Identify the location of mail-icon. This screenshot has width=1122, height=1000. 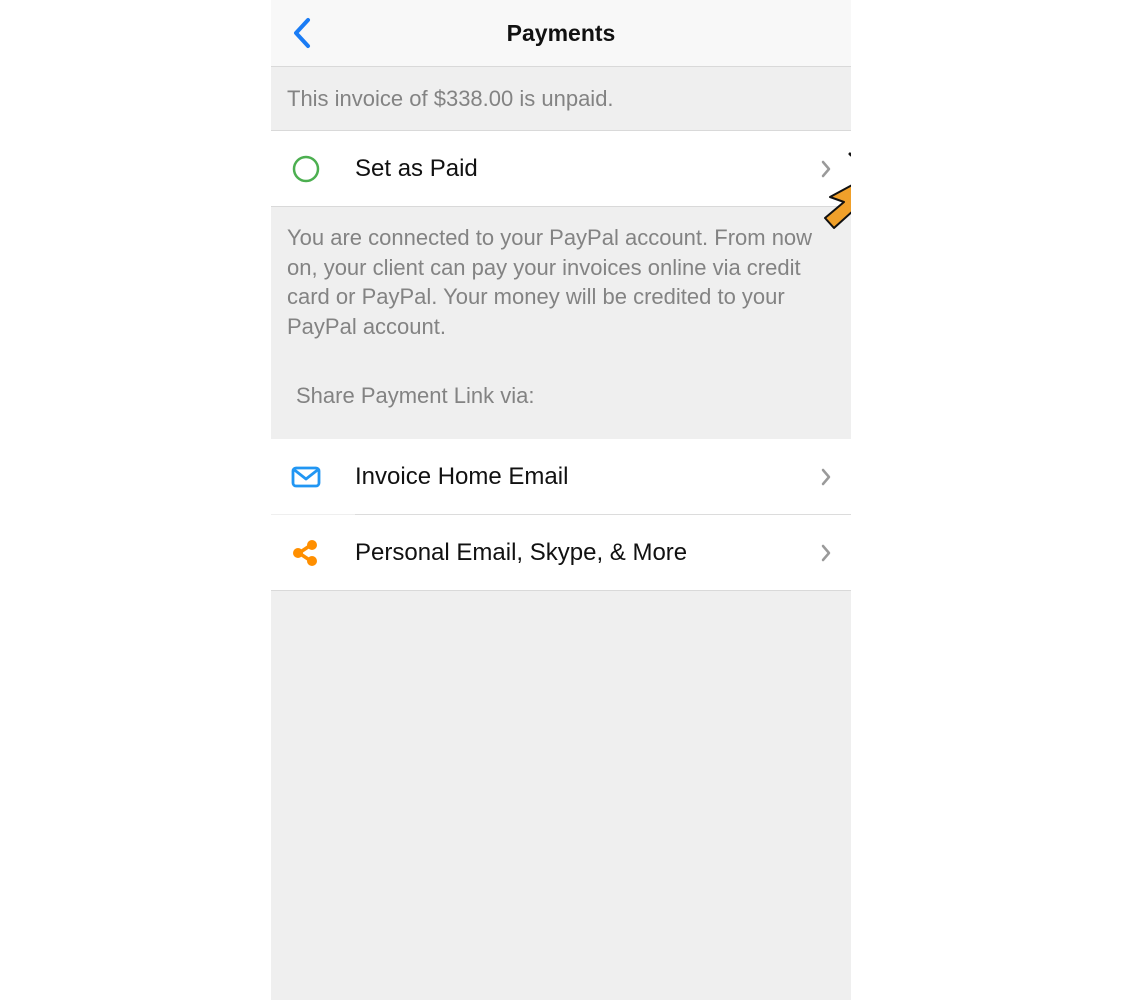
(306, 476).